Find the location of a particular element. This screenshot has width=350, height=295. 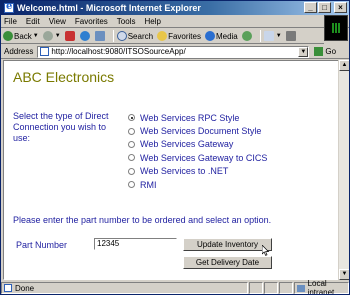

go-label: Go is located at coordinates (331, 51).